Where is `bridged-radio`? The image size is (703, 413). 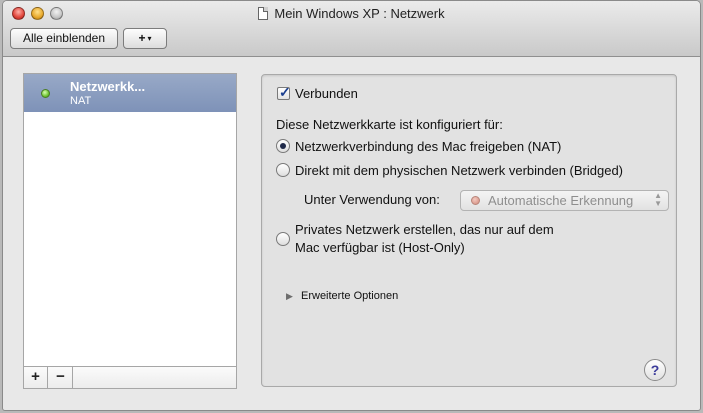
bridged-radio is located at coordinates (283, 170).